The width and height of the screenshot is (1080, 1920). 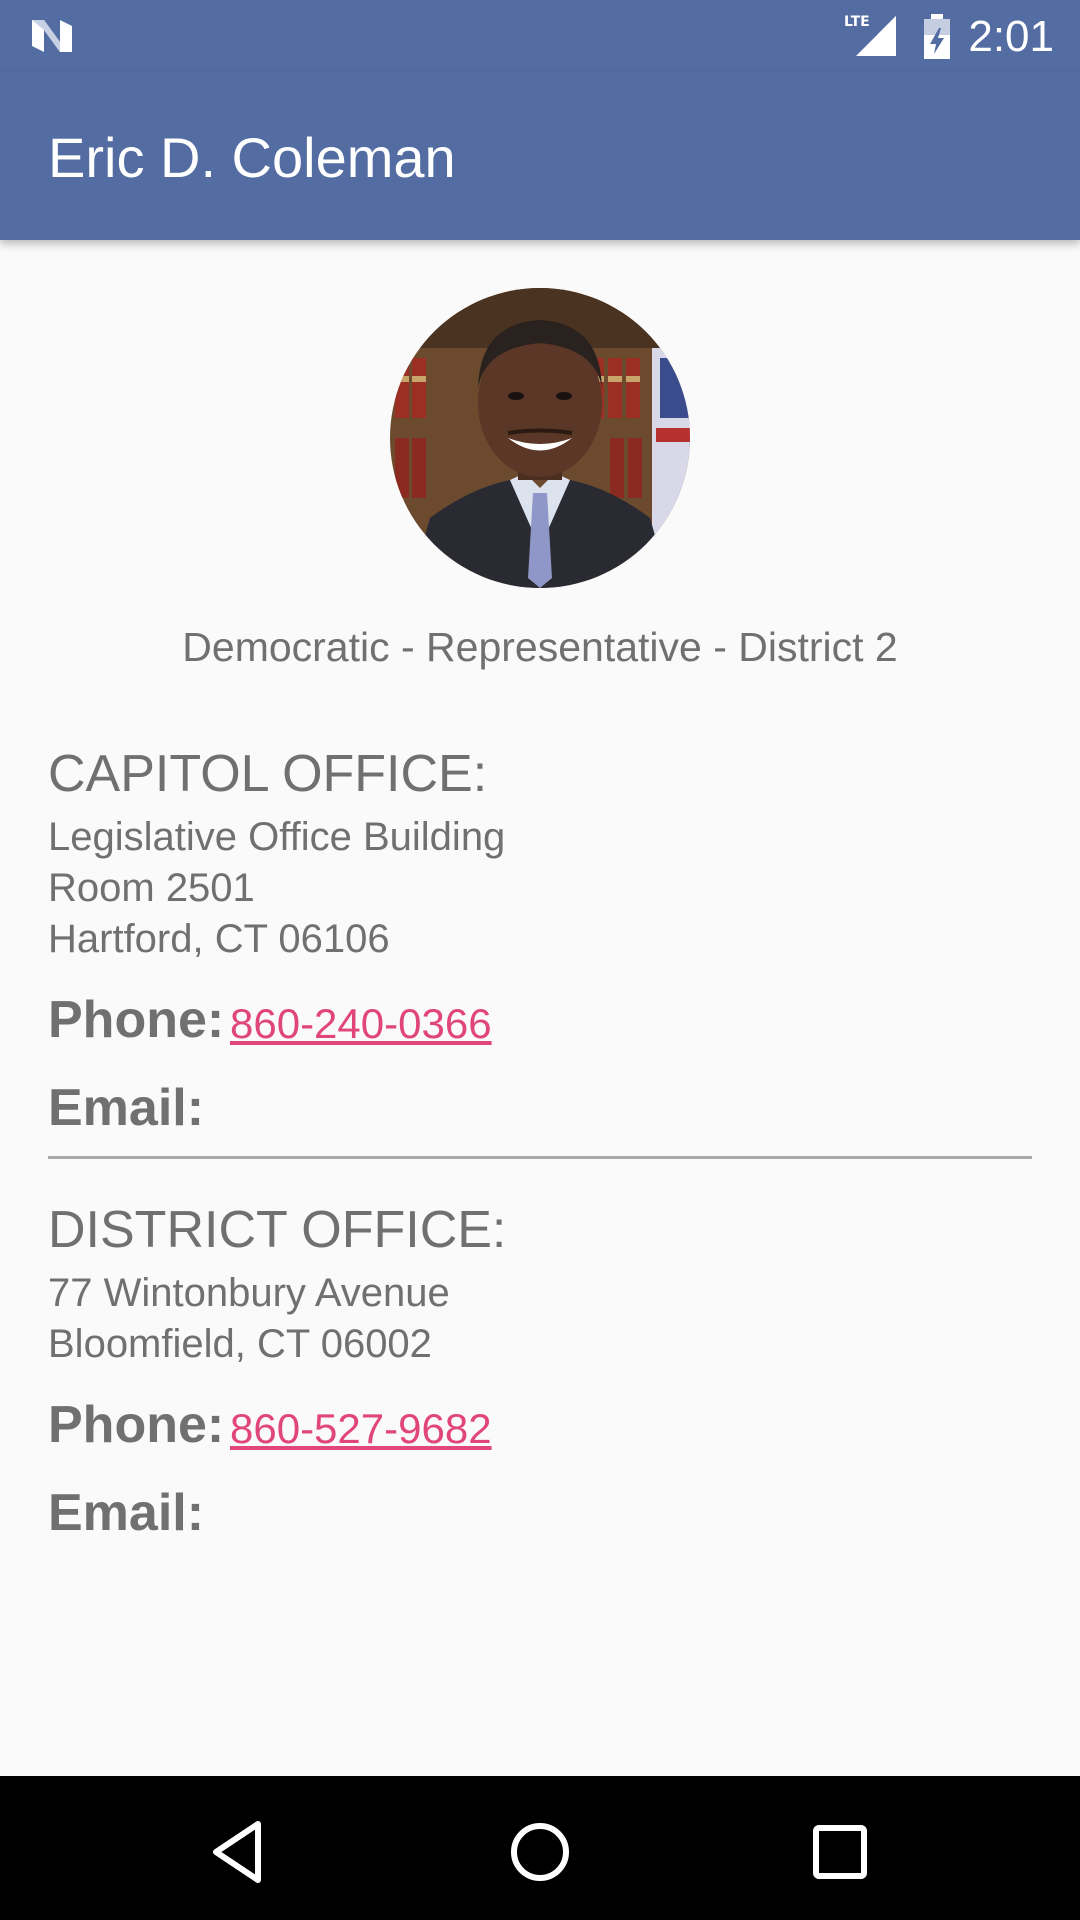 What do you see at coordinates (361, 1429) in the screenshot?
I see `district-phone-link: 860-527-9682` at bounding box center [361, 1429].